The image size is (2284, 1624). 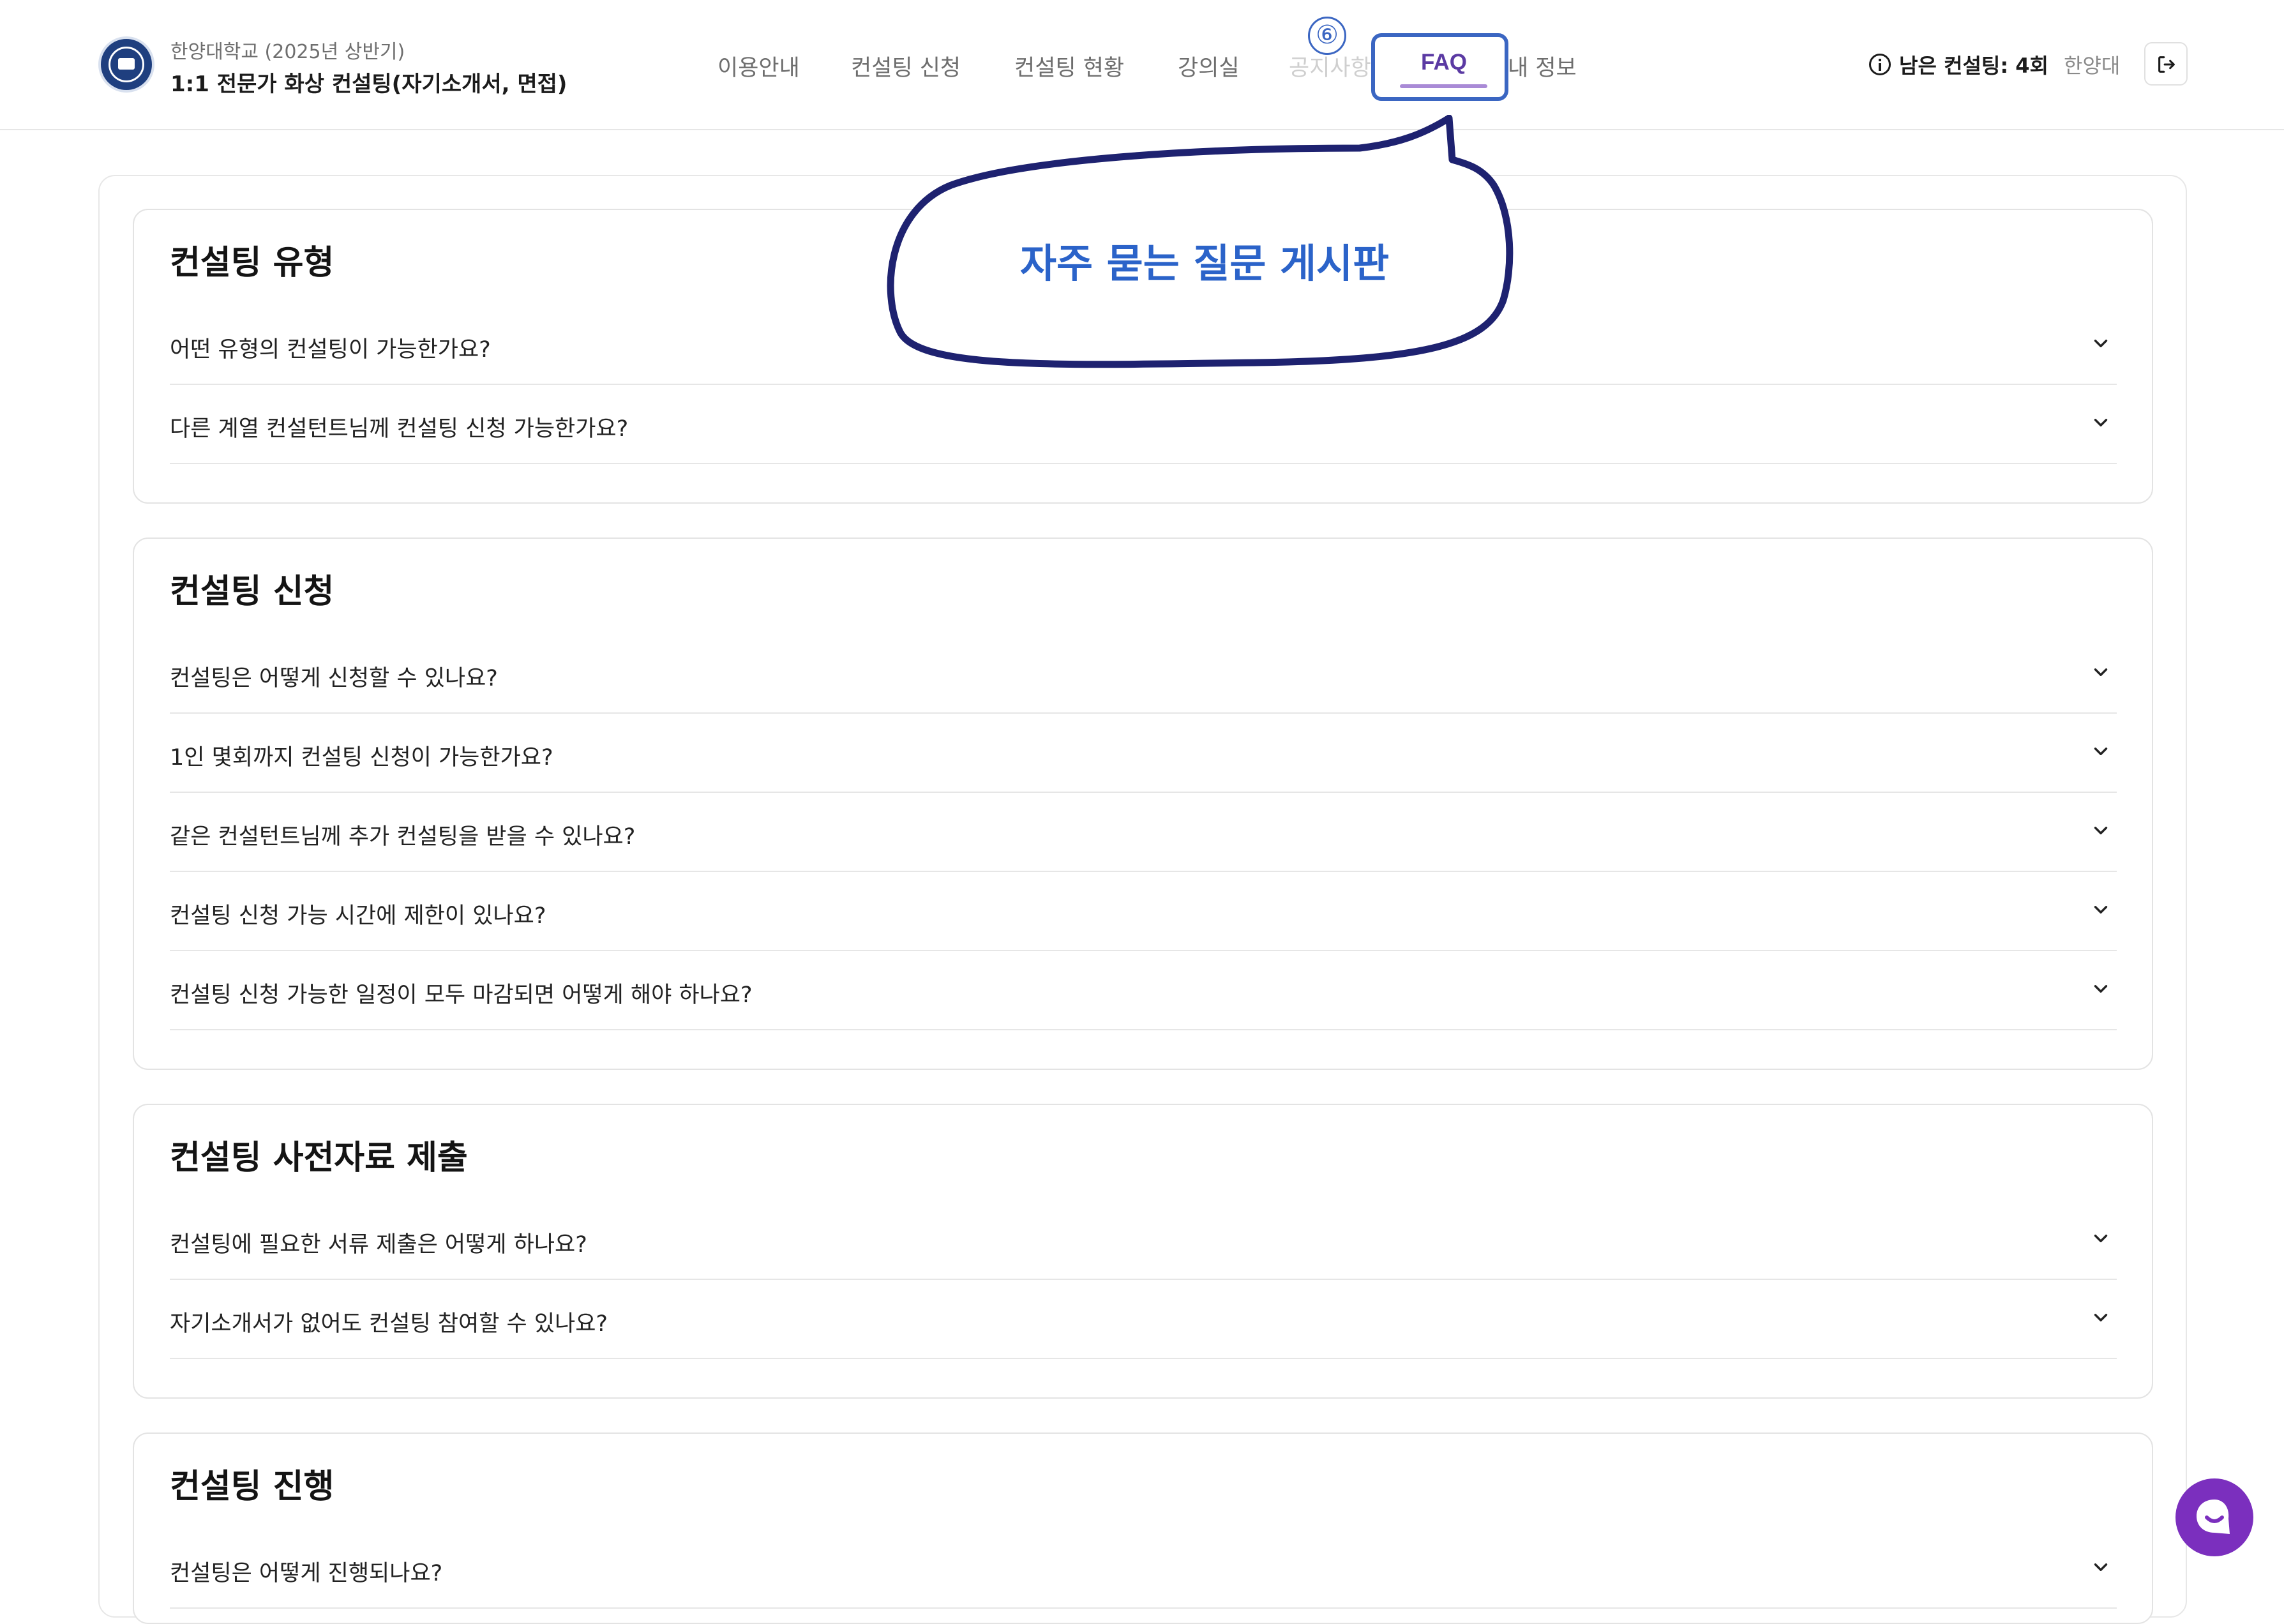 What do you see at coordinates (1144, 832) in the screenshot?
I see `faq-item: 같은 컨설턴트님께 추가 컨설팅을 받을 수 있나요?` at bounding box center [1144, 832].